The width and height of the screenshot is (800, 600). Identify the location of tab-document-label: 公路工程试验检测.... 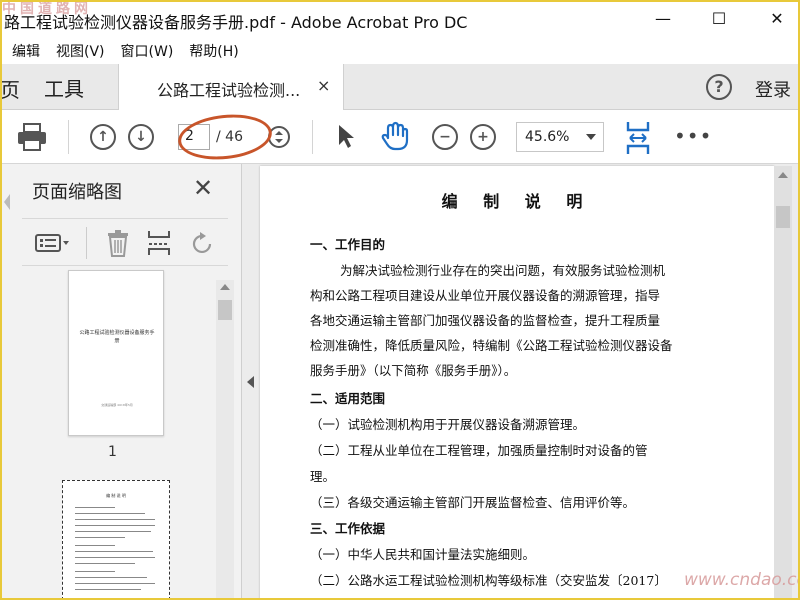
(229, 90).